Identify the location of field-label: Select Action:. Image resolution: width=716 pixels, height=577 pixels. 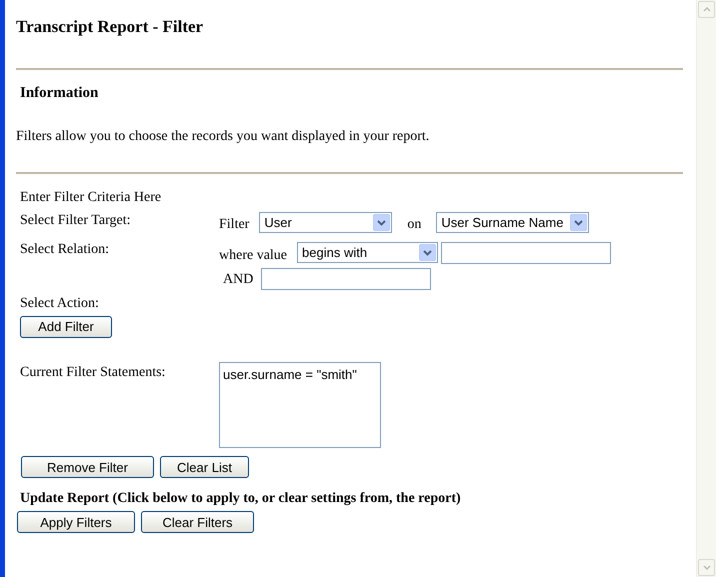
(60, 304).